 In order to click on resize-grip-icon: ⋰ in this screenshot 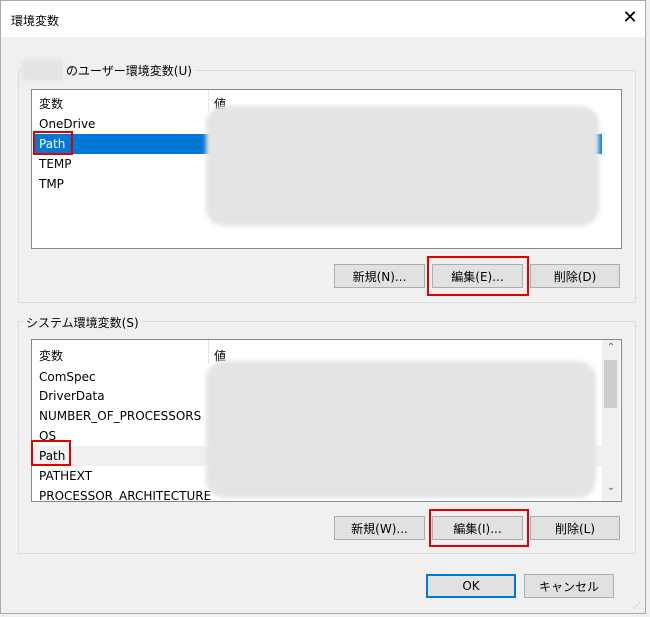, I will do `click(637, 605)`.